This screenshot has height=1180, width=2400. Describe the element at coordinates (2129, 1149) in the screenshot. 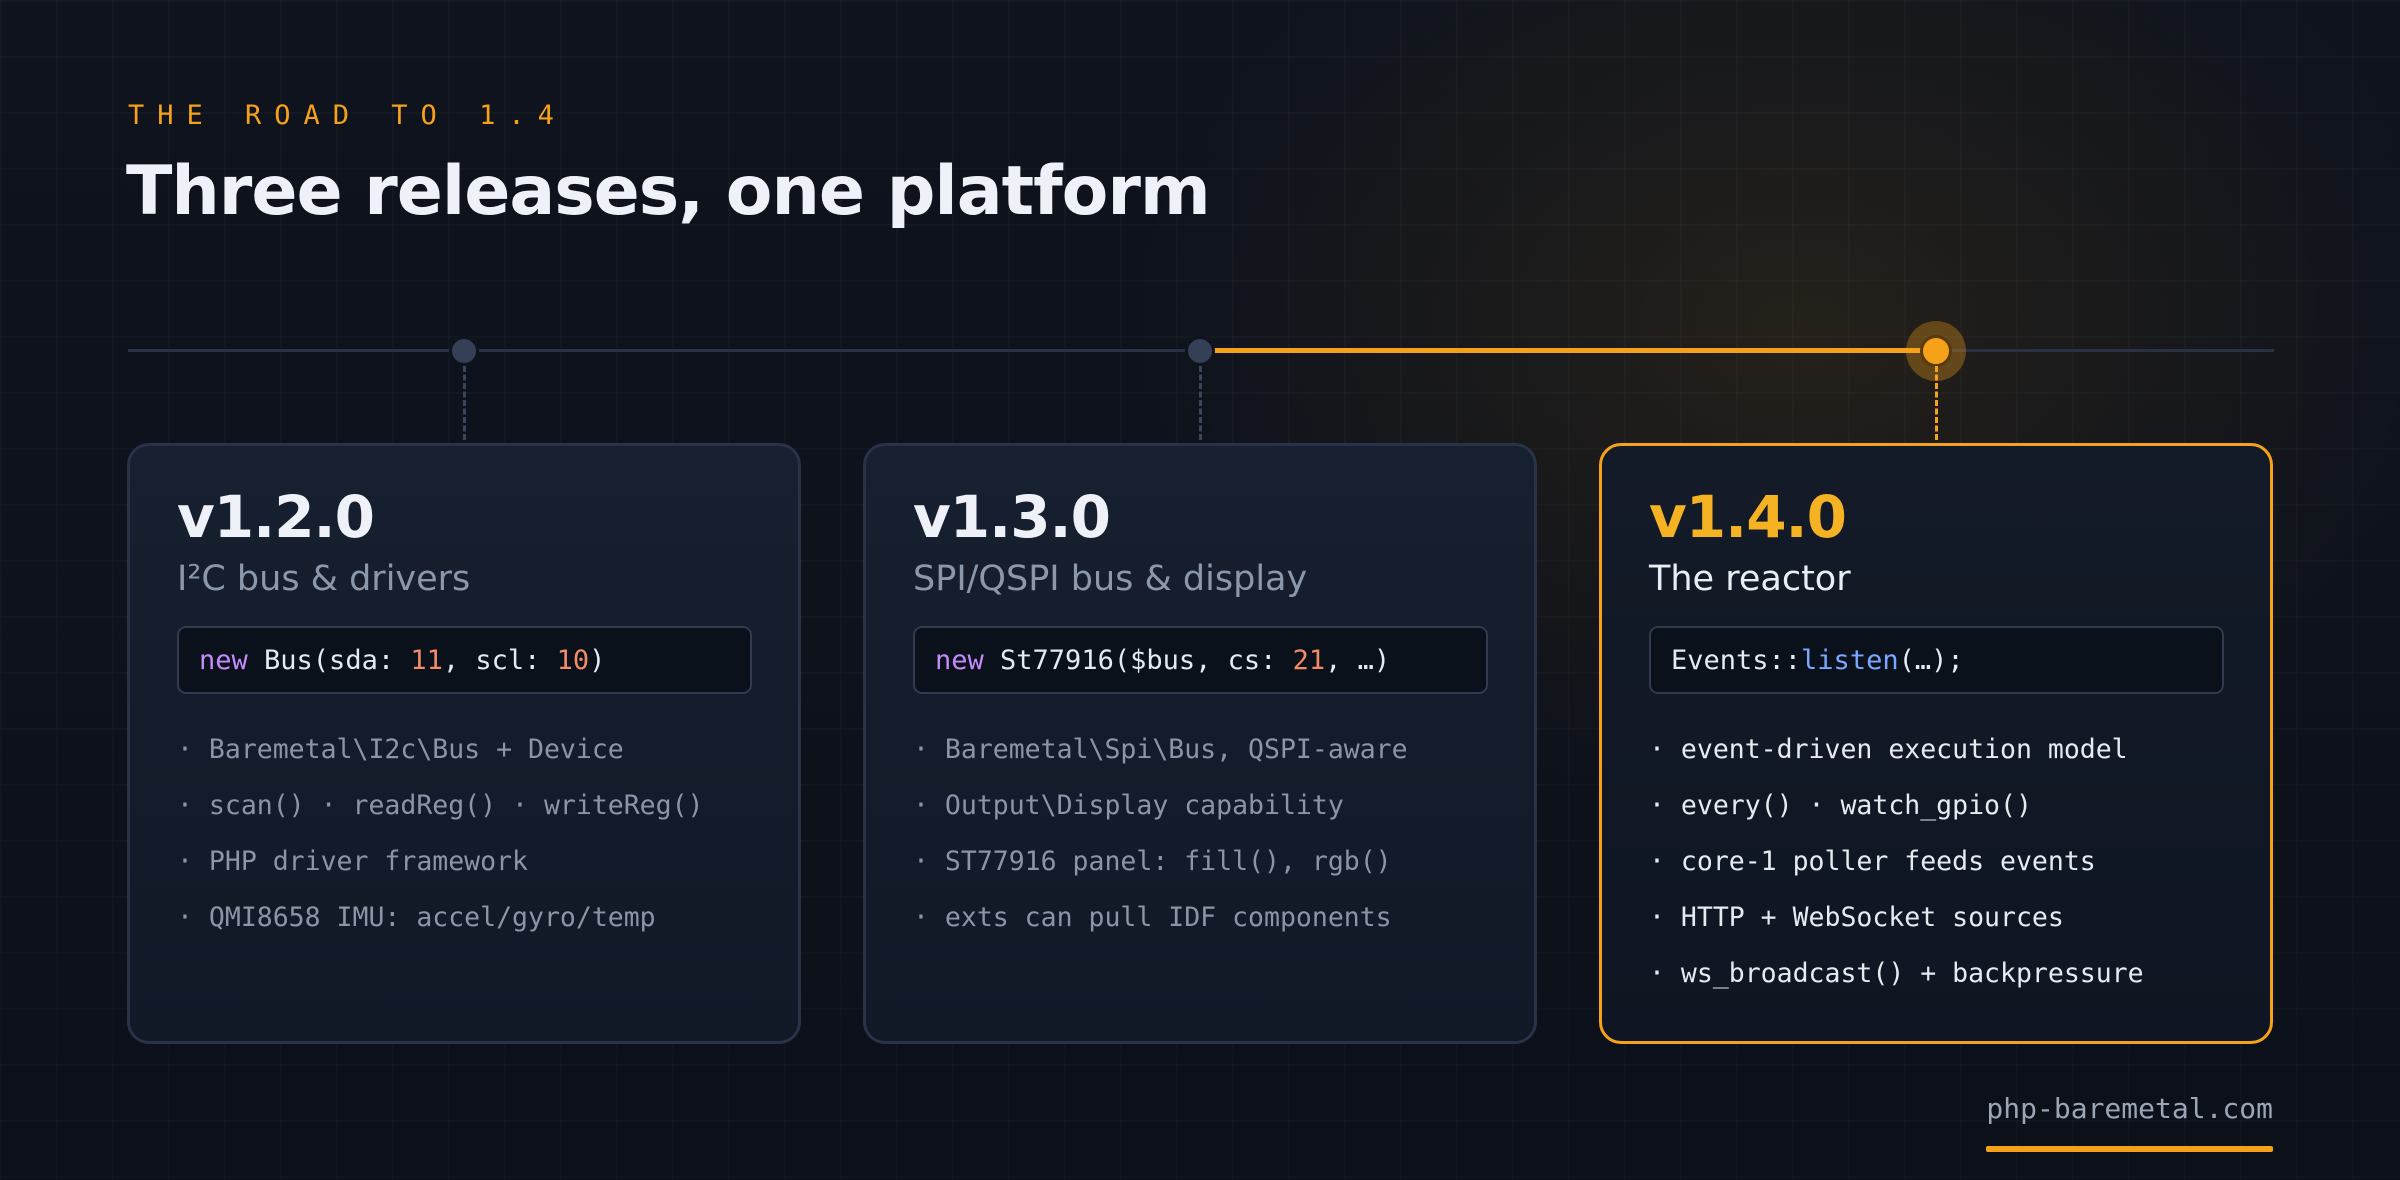

I see `footer-accent-bar` at that location.